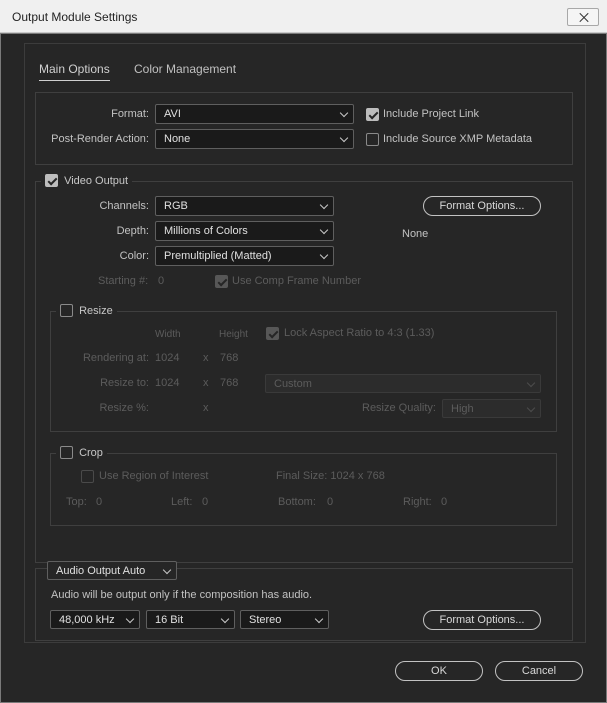  What do you see at coordinates (218, 256) in the screenshot?
I see `color-select-value: Premultiplied (Matted)` at bounding box center [218, 256].